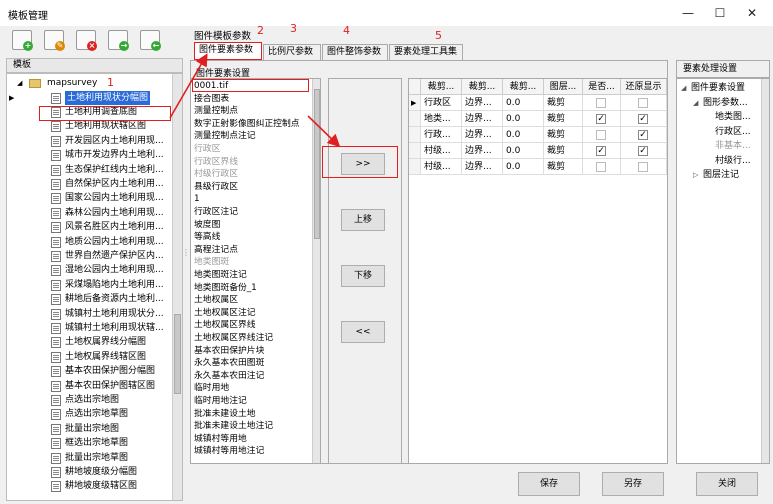 The height and width of the screenshot is (504, 773). I want to click on element-list-item: 地类图斑备份_1, so click(225, 288).